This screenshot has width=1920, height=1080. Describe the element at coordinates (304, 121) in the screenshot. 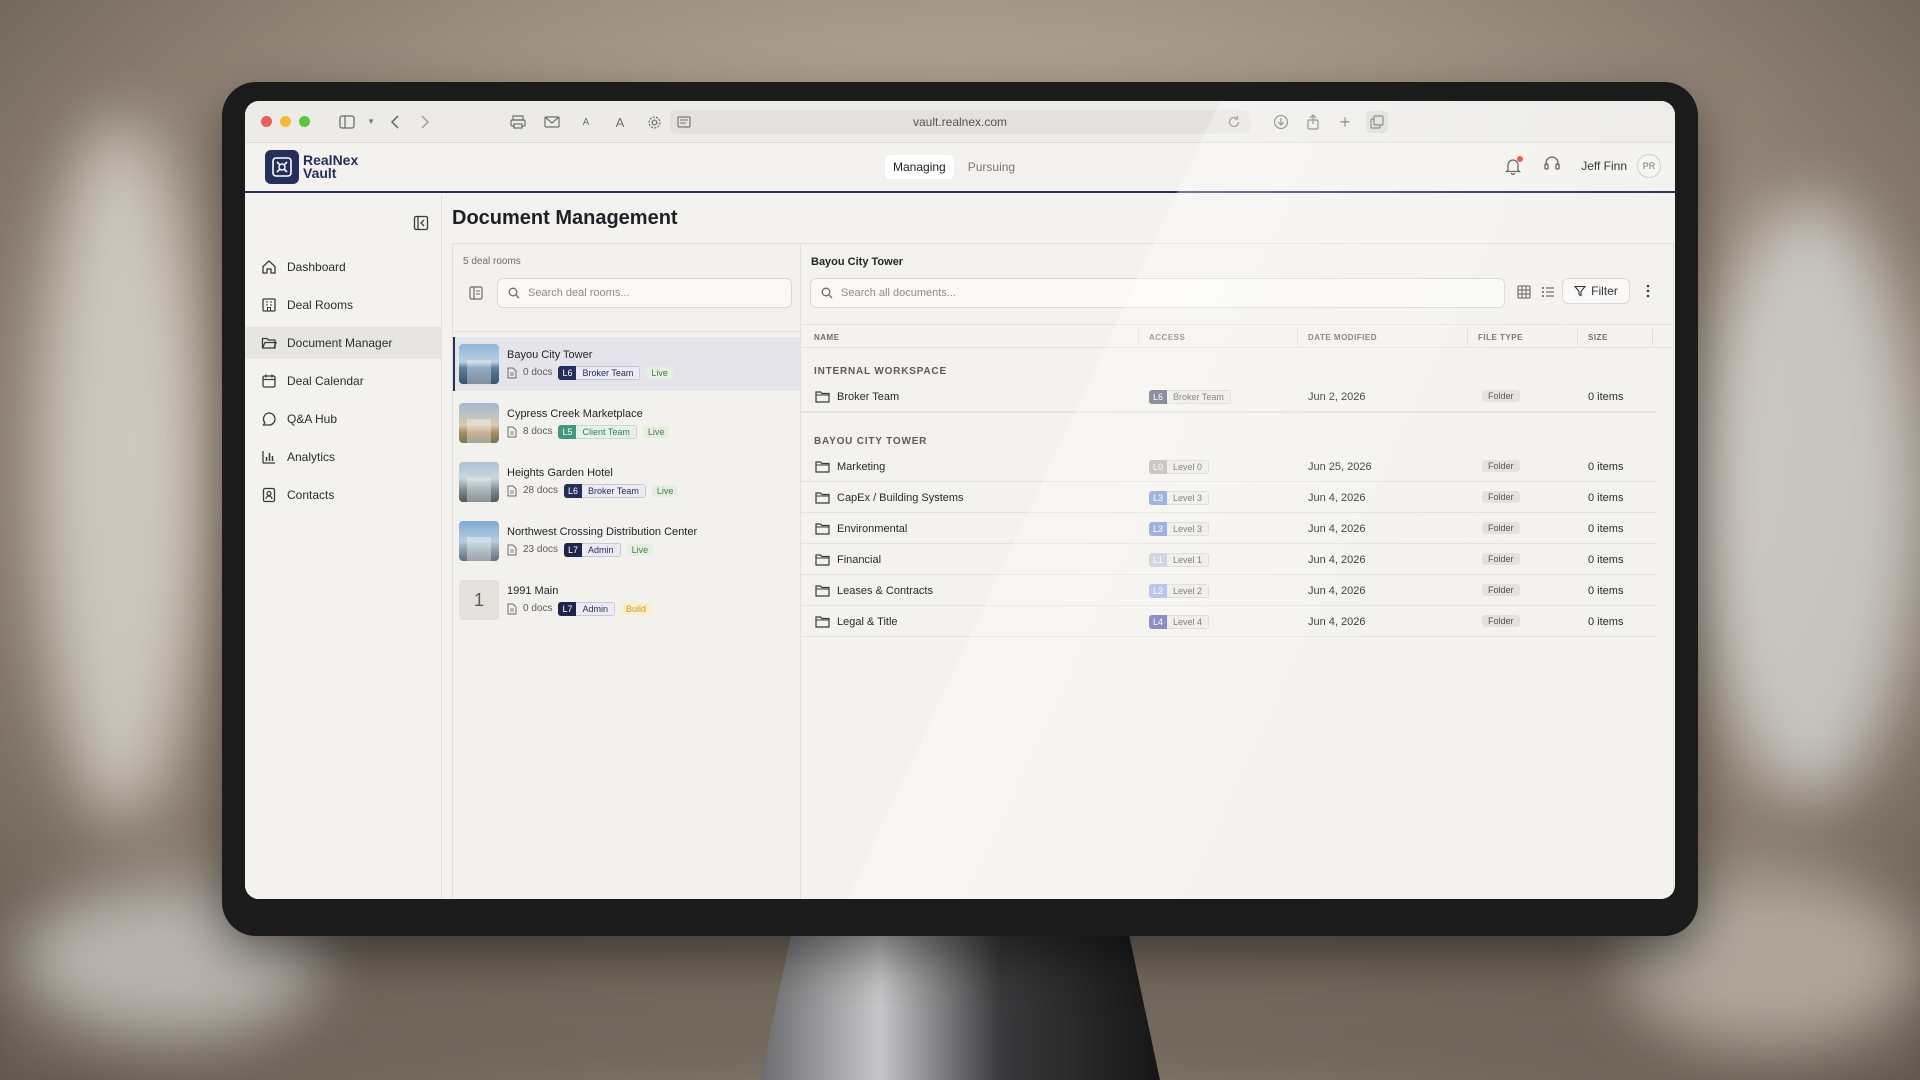

I see `maximize-window-button` at that location.